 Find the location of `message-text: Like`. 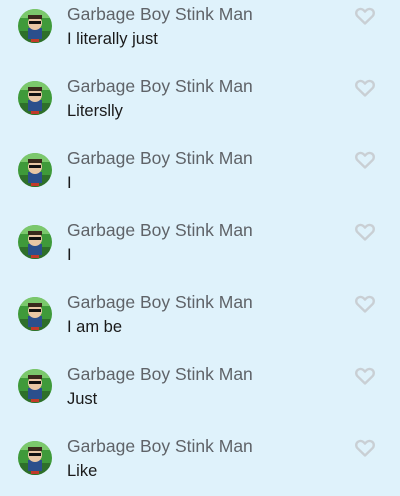

message-text: Like is located at coordinates (82, 471).